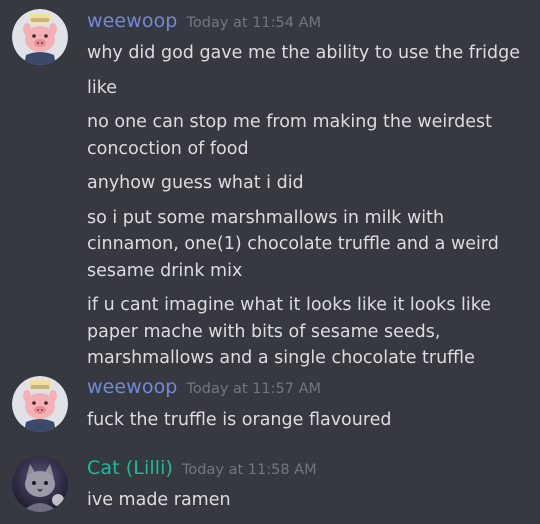  What do you see at coordinates (102, 87) in the screenshot?
I see `message-line: like` at bounding box center [102, 87].